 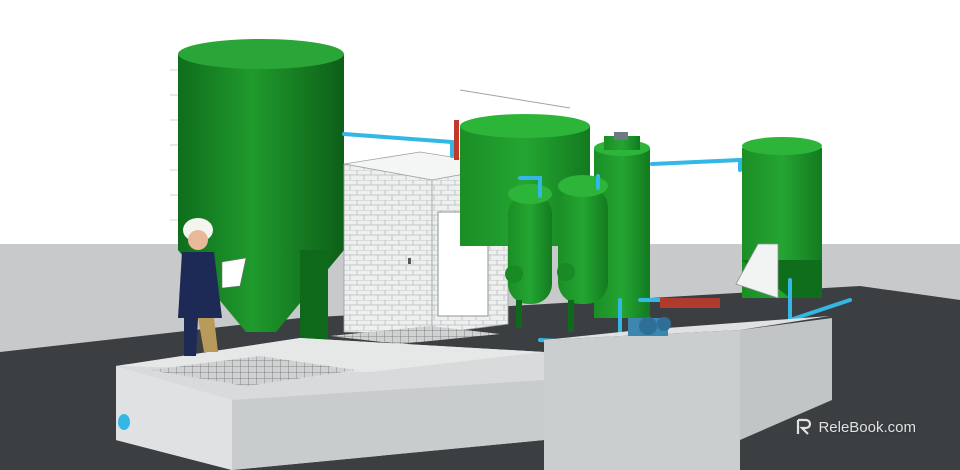 What do you see at coordinates (867, 427) in the screenshot?
I see `watermark-text: ReleBook.com` at bounding box center [867, 427].